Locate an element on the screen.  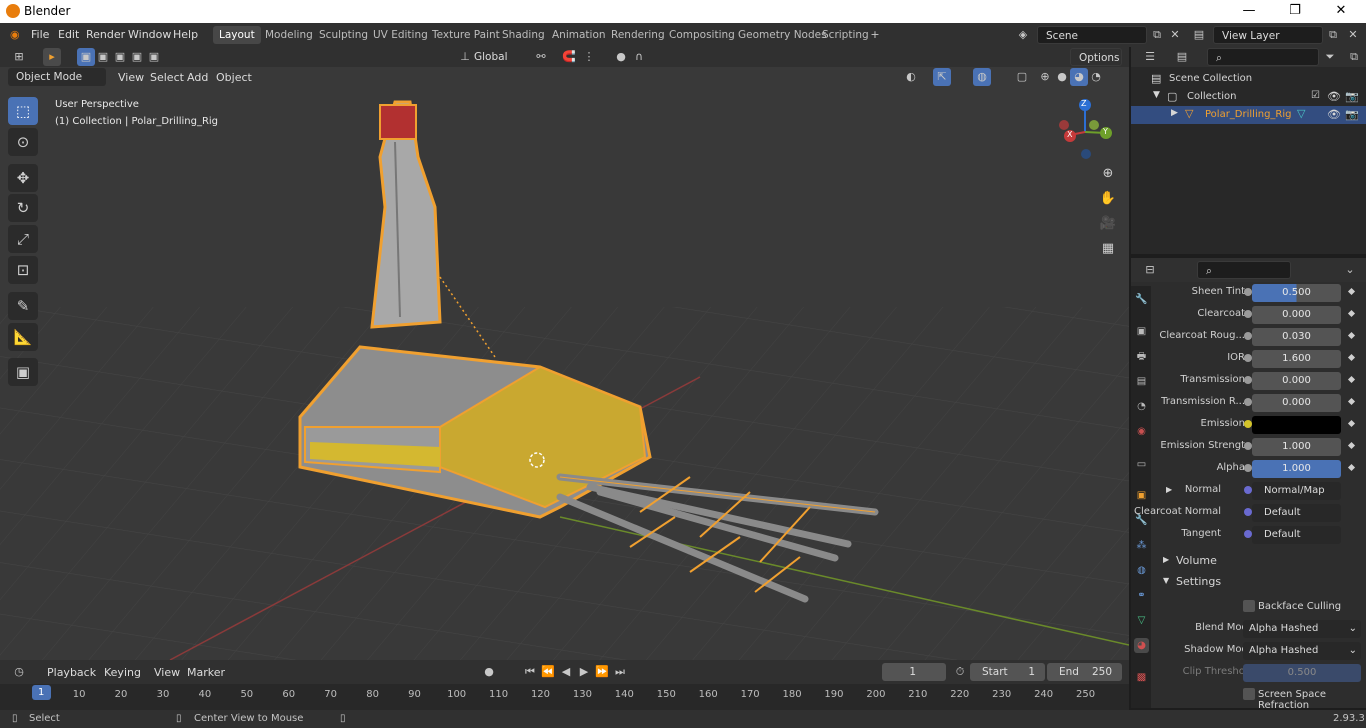
property-value-field: 0.500 is located at coordinates (1296, 293).